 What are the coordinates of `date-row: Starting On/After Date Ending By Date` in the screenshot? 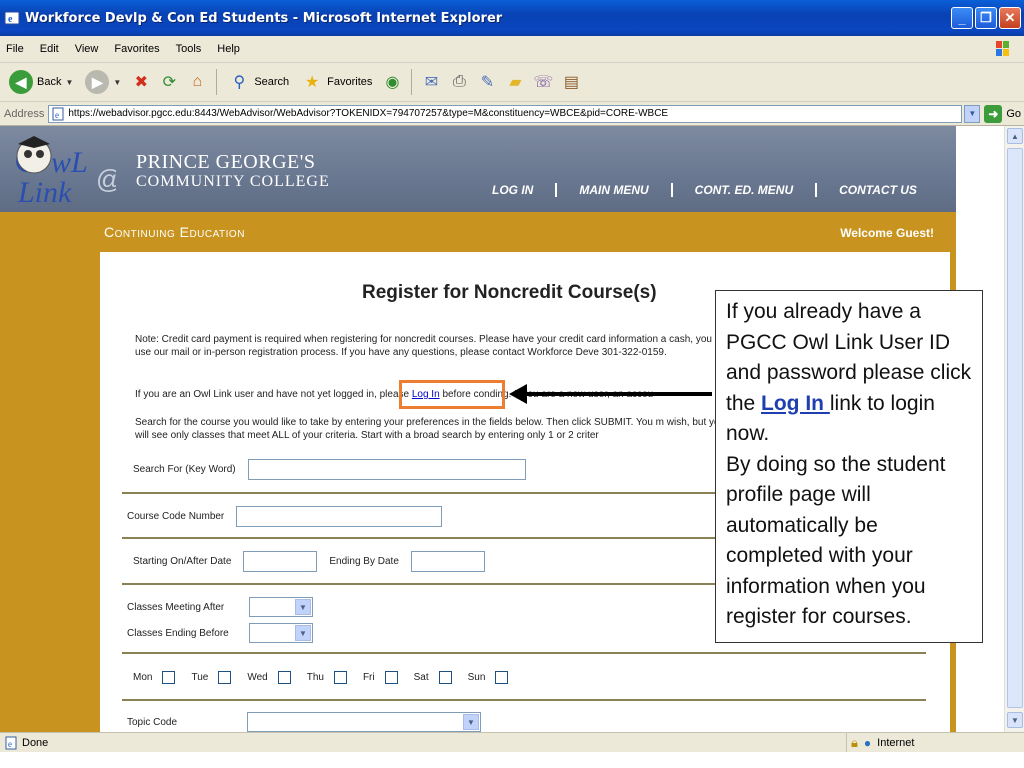 It's located at (309, 561).